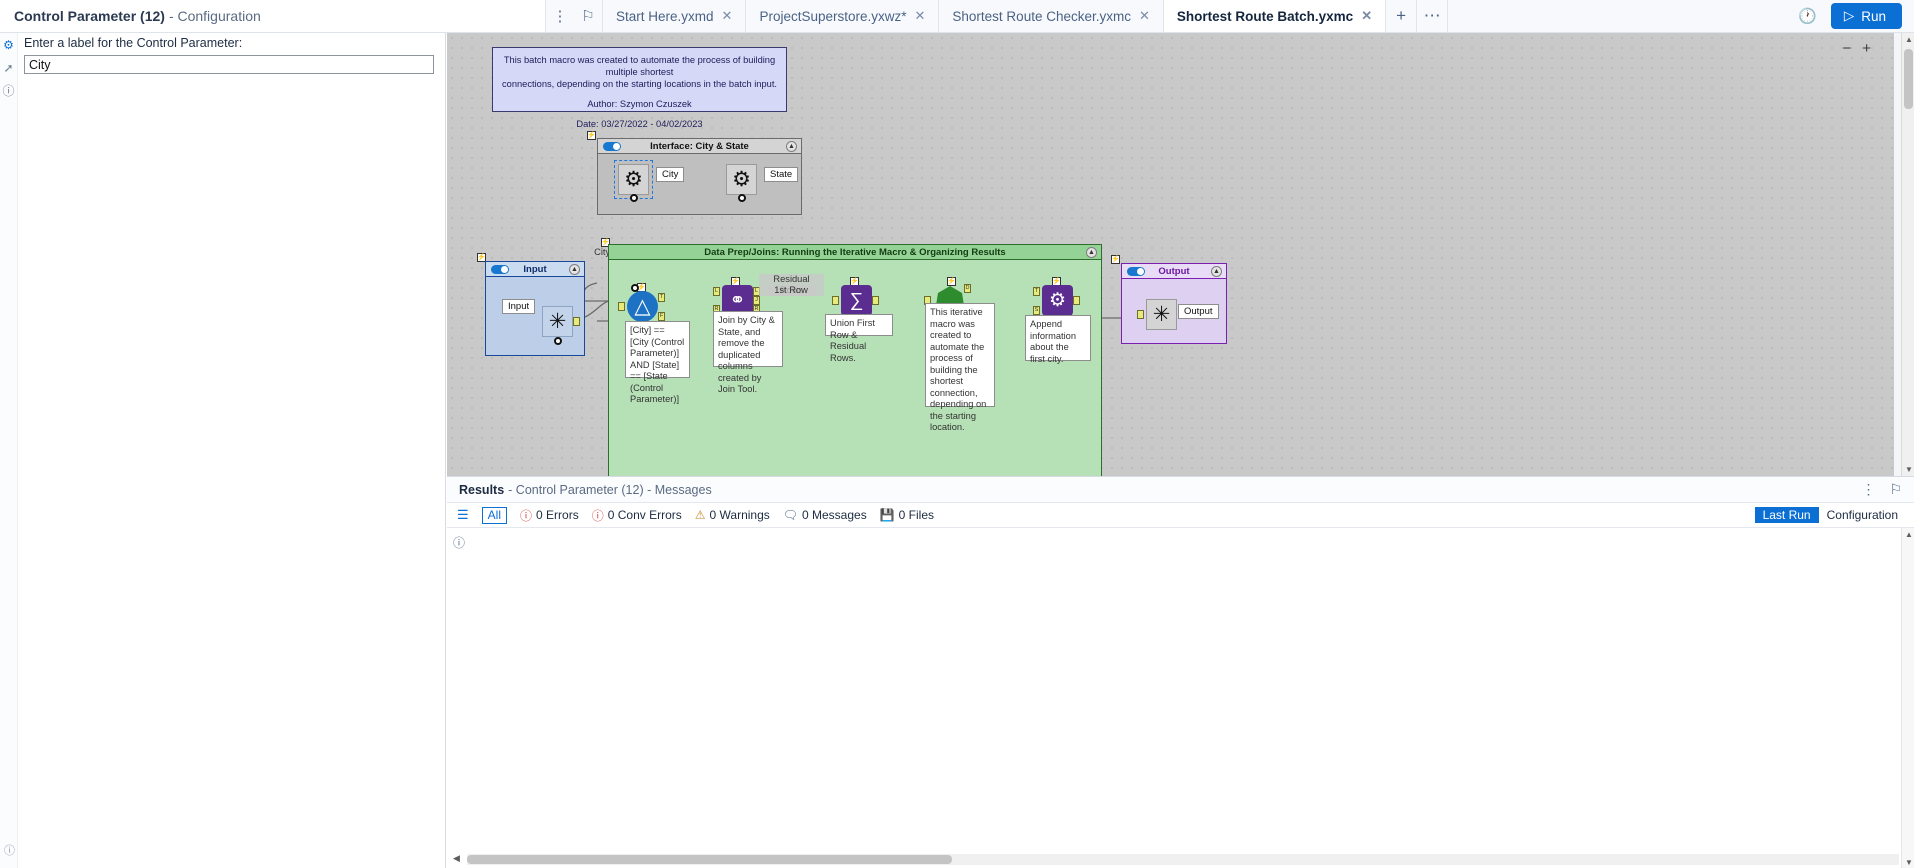 The width and height of the screenshot is (1914, 868). Describe the element at coordinates (8, 68) in the screenshot. I see `arrow-out-icon: ➚` at that location.